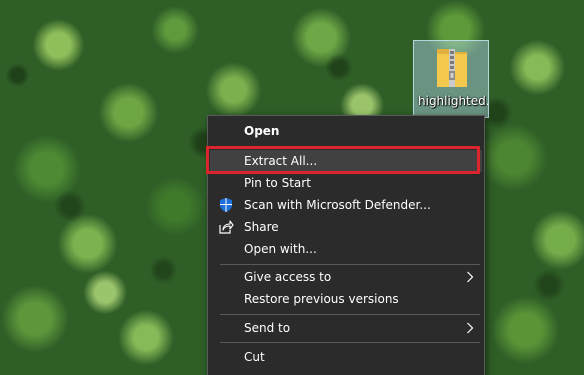 The image size is (584, 375). Describe the element at coordinates (346, 357) in the screenshot. I see `menu-item-cut: Cut` at that location.